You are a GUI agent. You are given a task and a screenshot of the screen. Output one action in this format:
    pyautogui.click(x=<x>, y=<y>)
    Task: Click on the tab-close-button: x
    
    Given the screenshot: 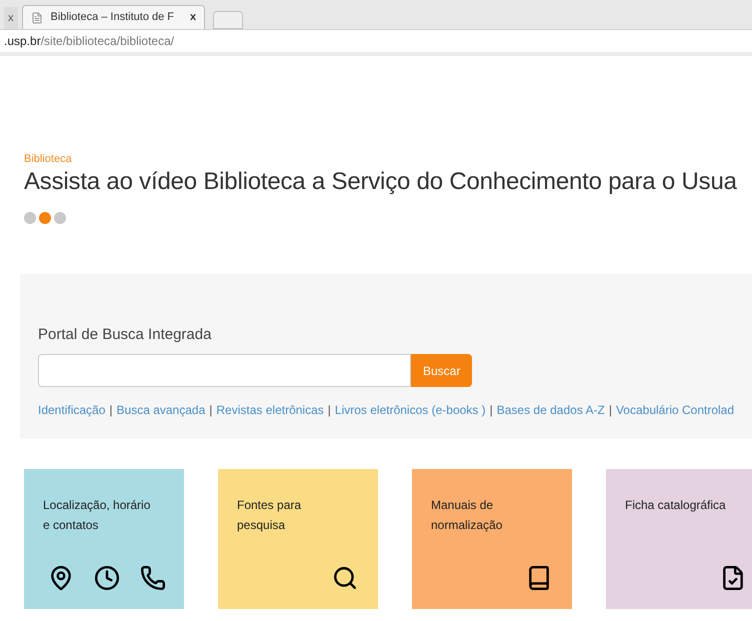 What is the action you would take?
    pyautogui.click(x=193, y=17)
    